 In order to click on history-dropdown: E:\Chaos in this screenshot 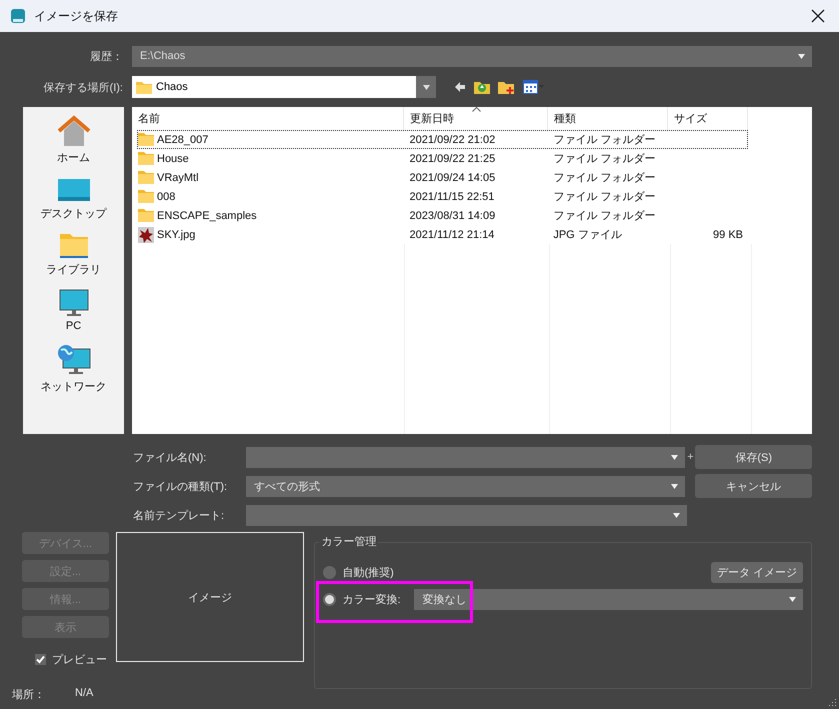, I will do `click(472, 56)`.